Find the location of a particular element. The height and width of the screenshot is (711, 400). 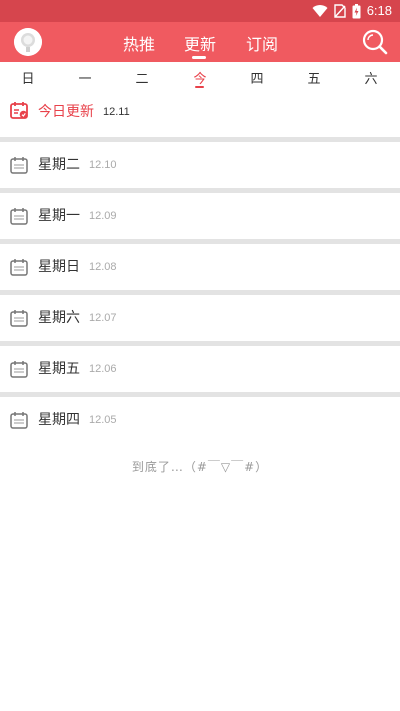

schedule-item: 星期六 12.07 is located at coordinates (200, 318).